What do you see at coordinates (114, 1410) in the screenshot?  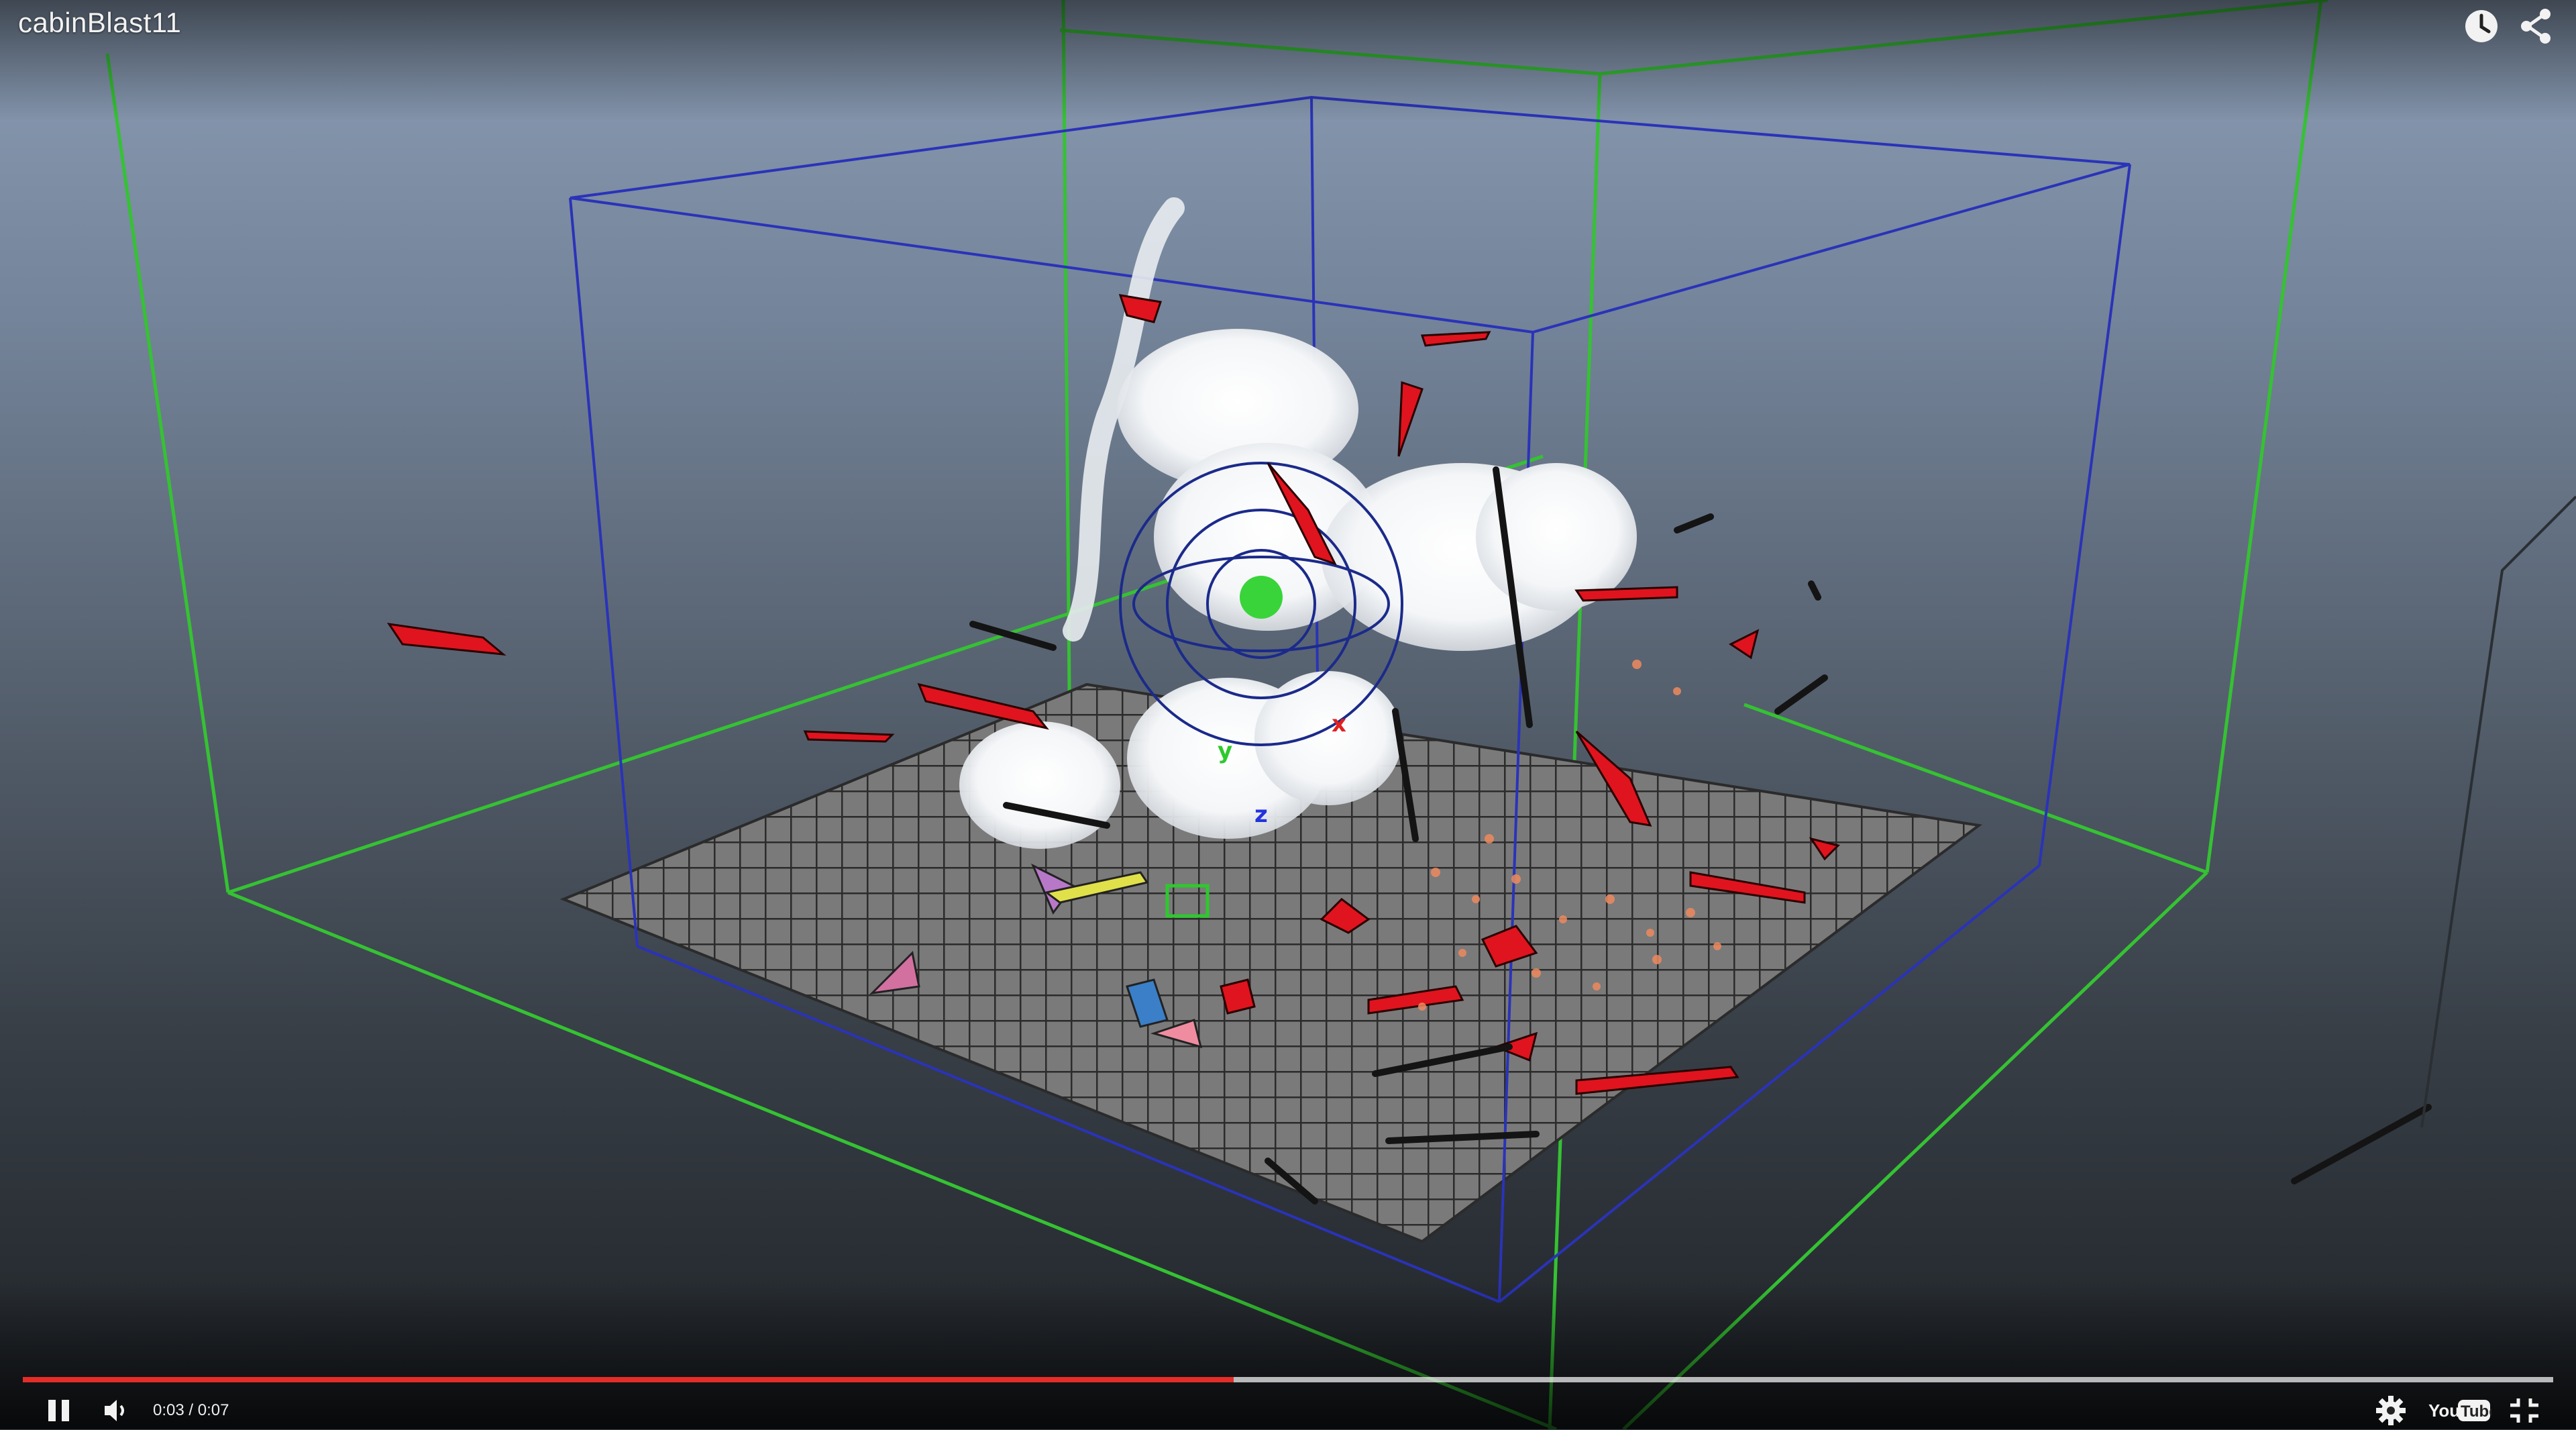 I see `speaker-icon` at bounding box center [114, 1410].